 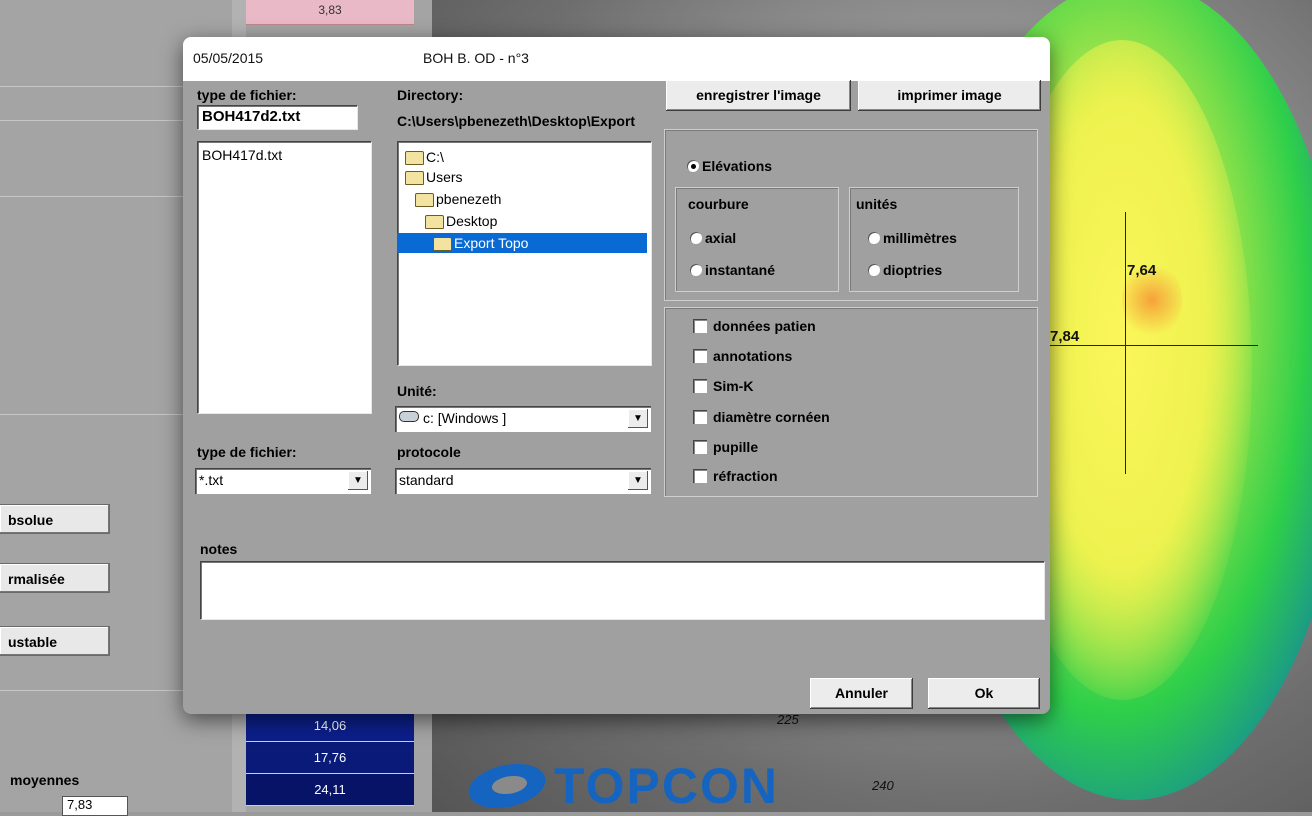 I want to click on file-type-label: type de fichier:, so click(x=247, y=452).